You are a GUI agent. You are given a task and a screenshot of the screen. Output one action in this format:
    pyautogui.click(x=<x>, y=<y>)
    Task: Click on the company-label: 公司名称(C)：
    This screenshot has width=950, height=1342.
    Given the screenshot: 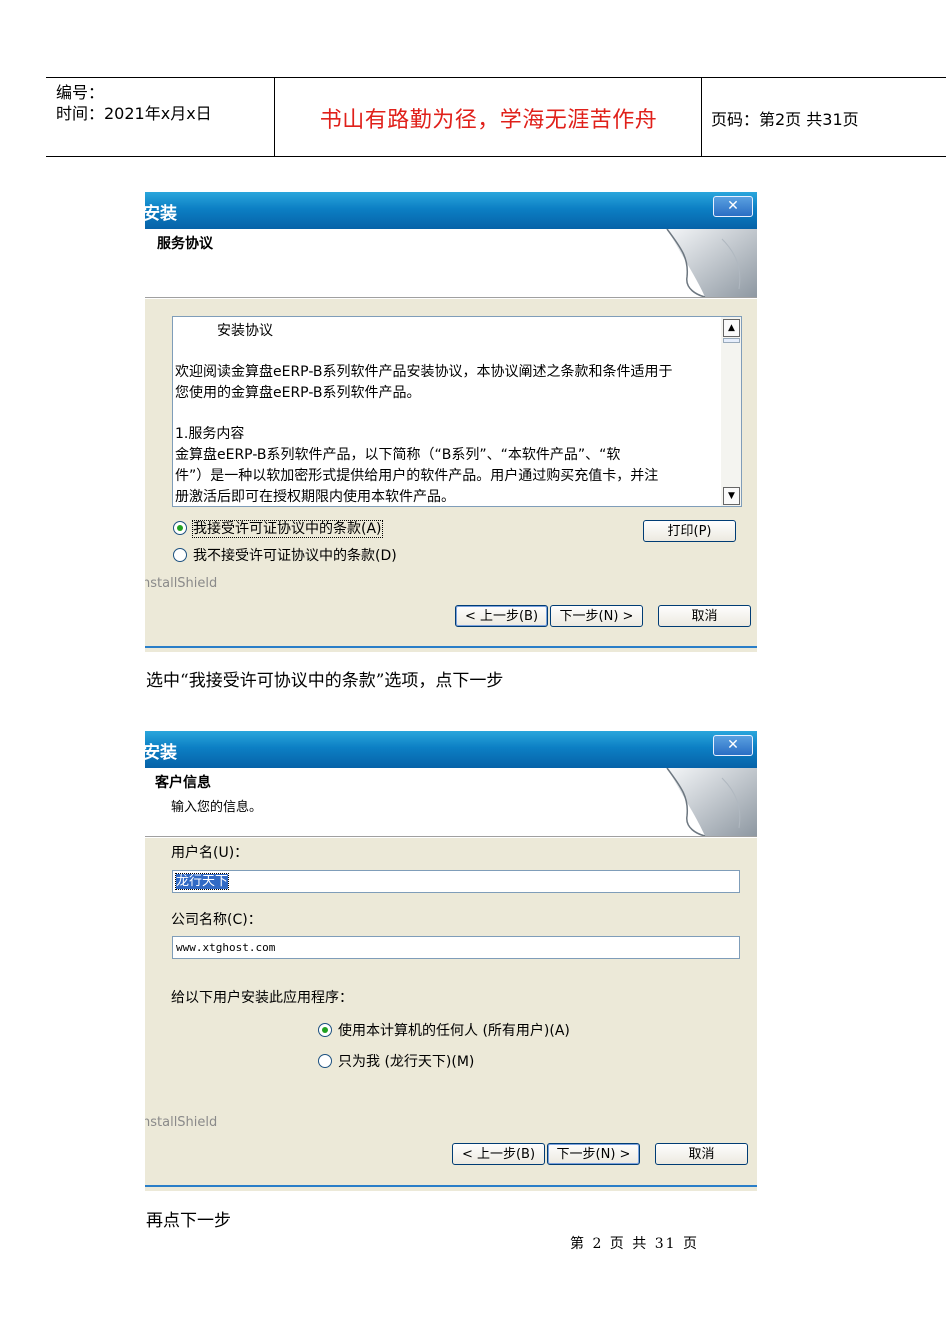 What is the action you would take?
    pyautogui.click(x=216, y=920)
    